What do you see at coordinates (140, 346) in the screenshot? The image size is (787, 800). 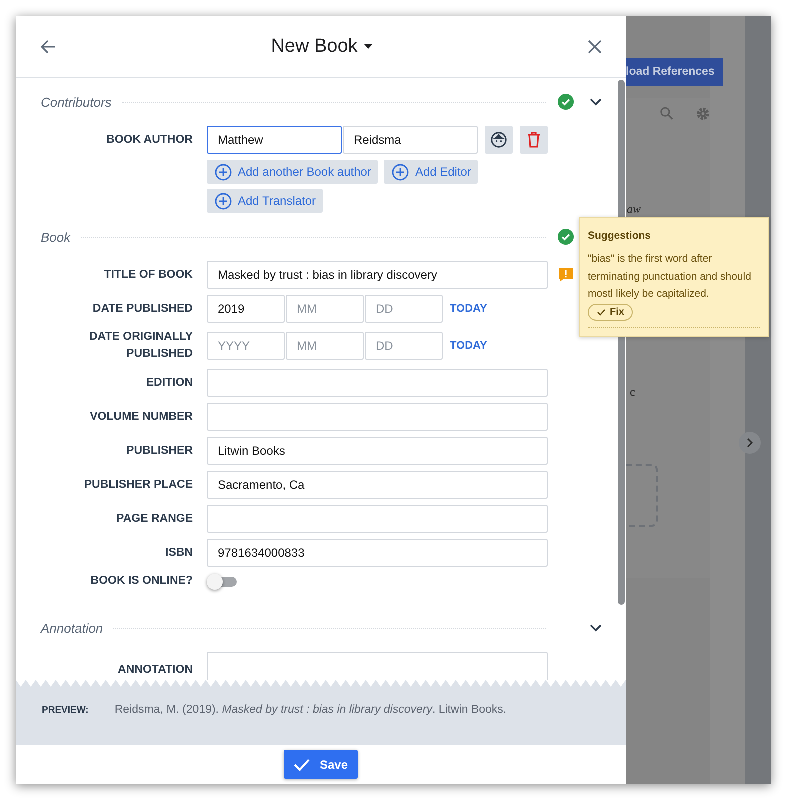 I see `field-label: DATE ORIGINALLY PUBLISHED` at bounding box center [140, 346].